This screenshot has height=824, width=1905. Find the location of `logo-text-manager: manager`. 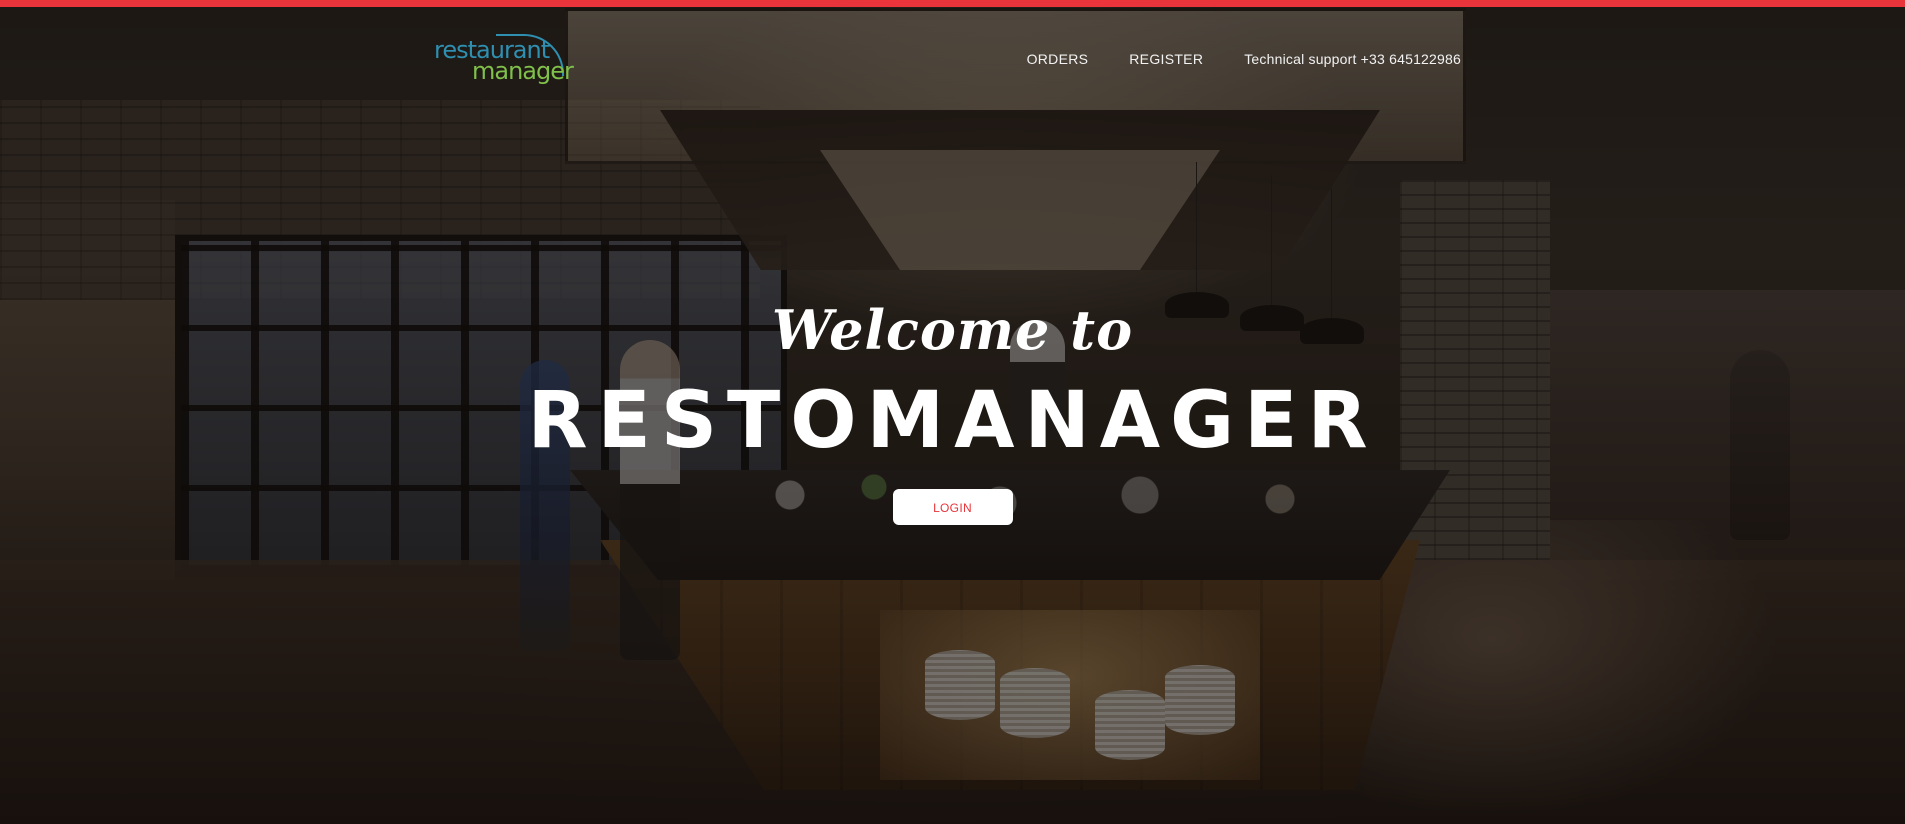

logo-text-manager: manager is located at coordinates (523, 71).